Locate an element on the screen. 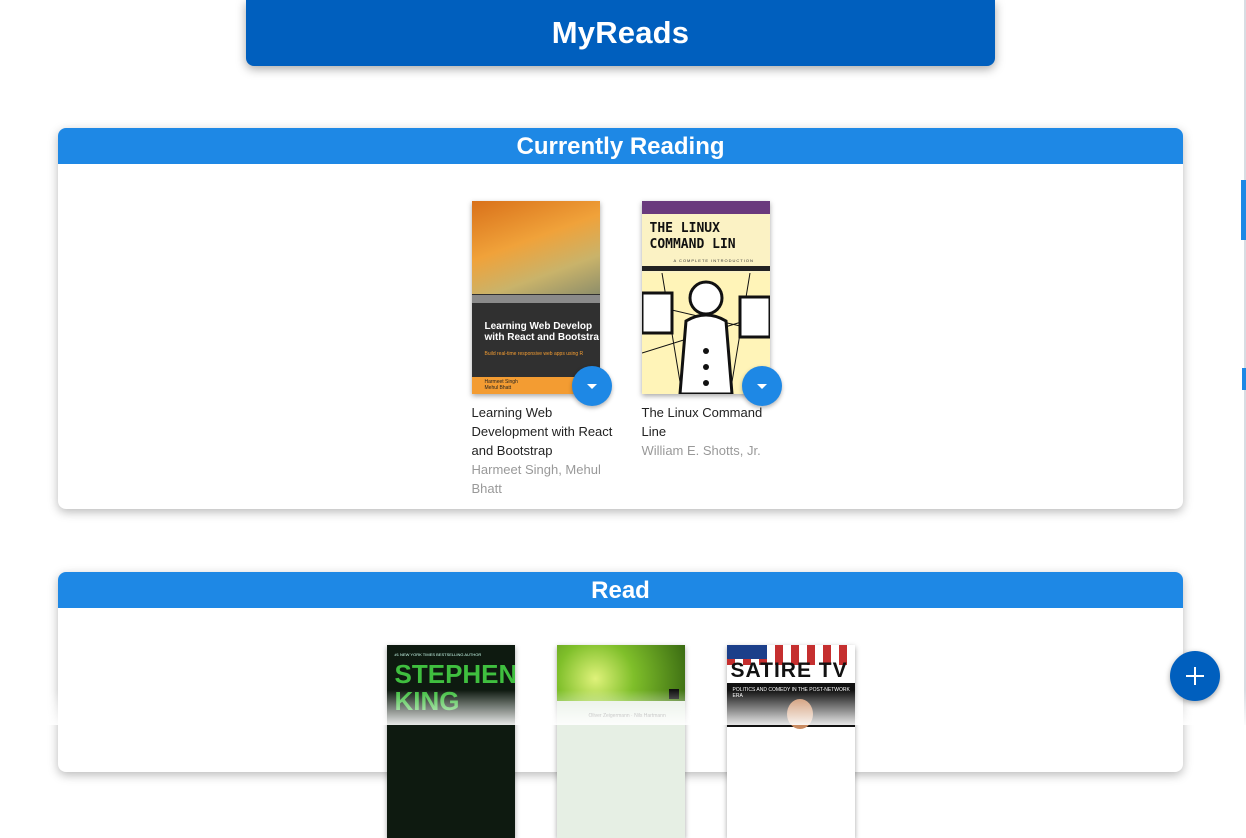  book-title: The Linux Command Line is located at coordinates (702, 422).